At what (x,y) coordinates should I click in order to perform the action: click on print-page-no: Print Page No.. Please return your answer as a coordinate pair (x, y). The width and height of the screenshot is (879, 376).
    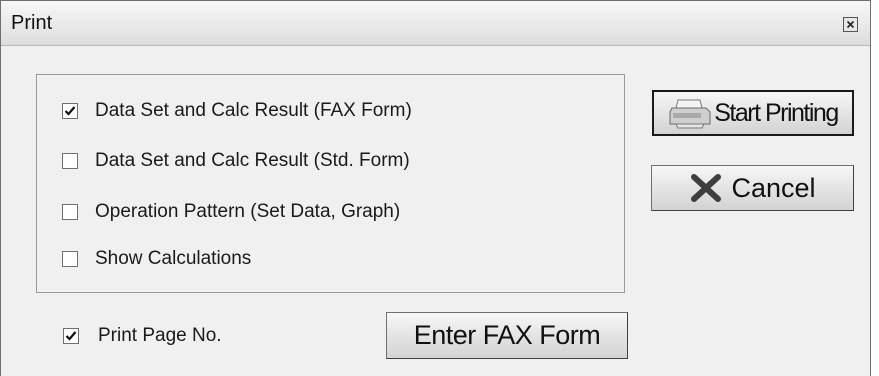
    Looking at the image, I should click on (142, 336).